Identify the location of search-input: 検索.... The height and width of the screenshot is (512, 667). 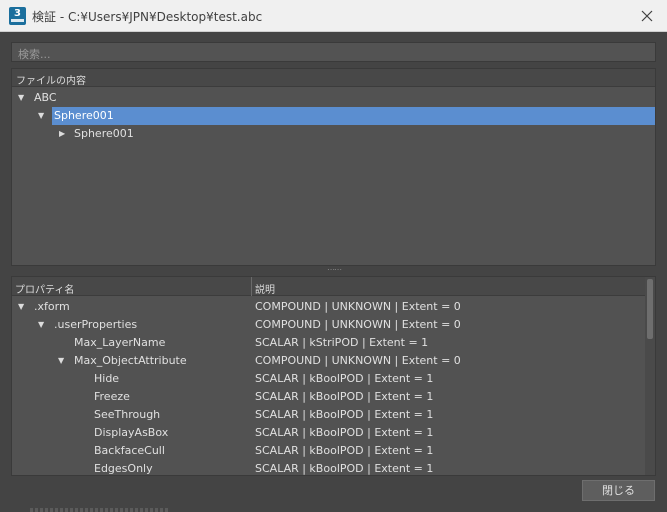
(333, 52).